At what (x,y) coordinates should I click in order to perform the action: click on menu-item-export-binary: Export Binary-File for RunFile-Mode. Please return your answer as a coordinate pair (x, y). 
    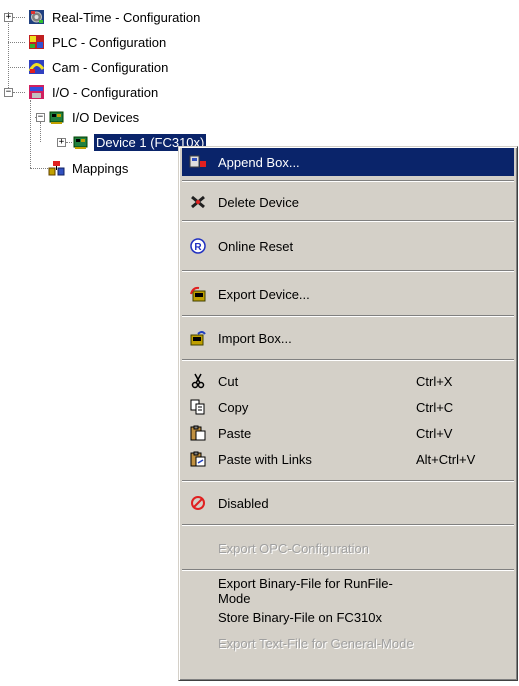
    Looking at the image, I should click on (348, 591).